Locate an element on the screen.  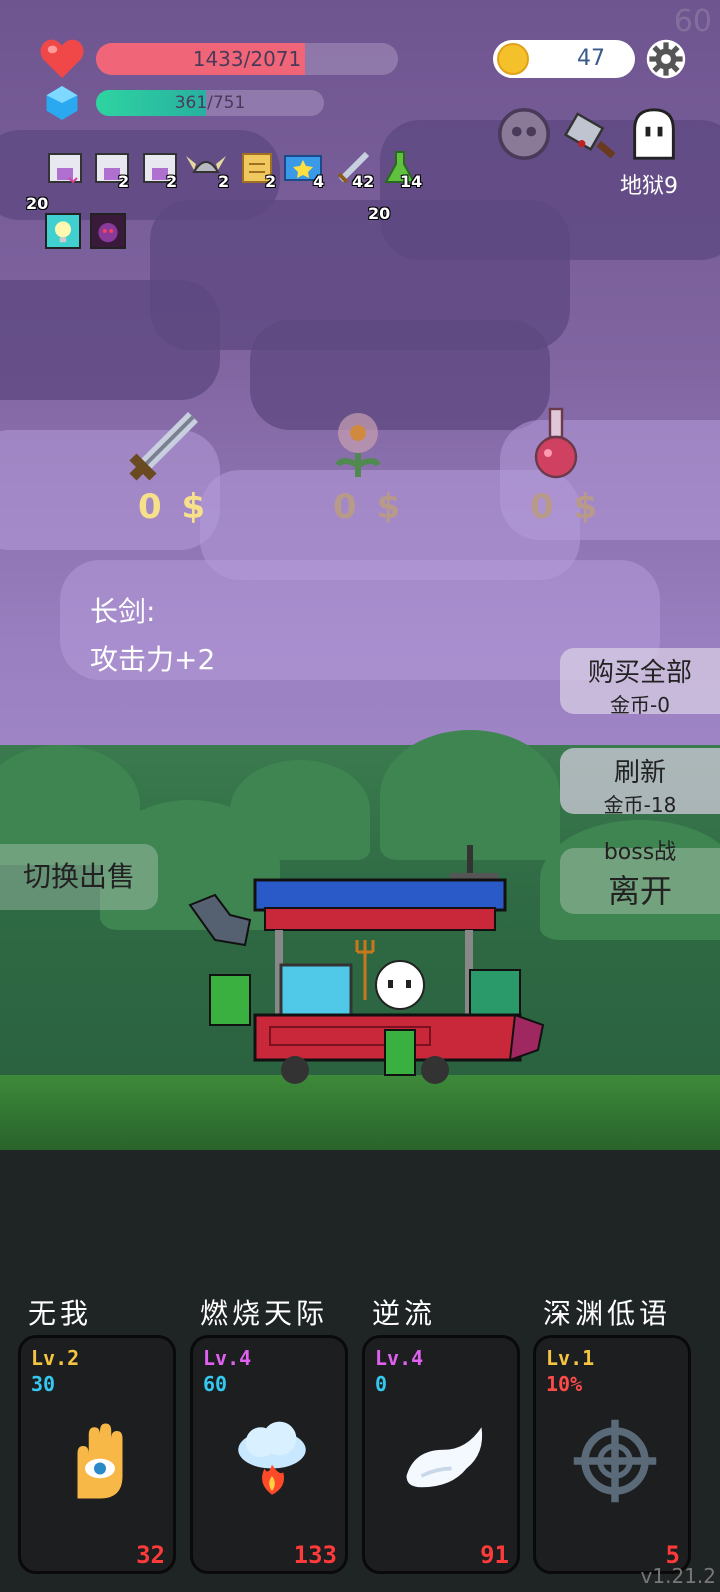
stat-count-star-card: 4 is located at coordinates (319, 181).